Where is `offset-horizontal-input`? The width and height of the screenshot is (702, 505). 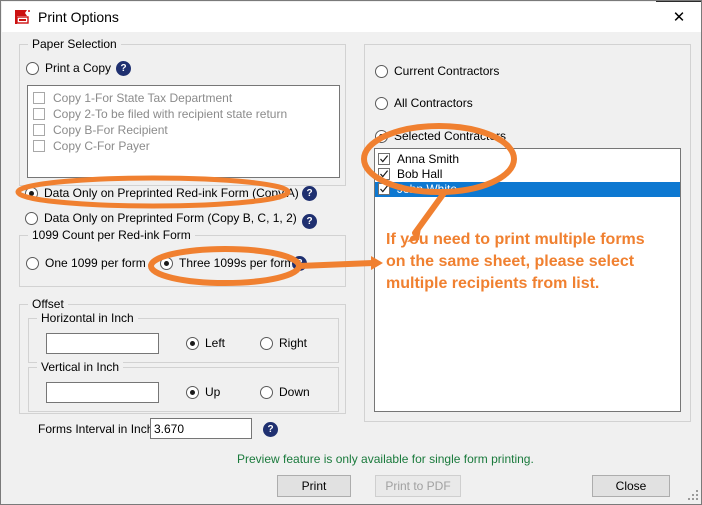 offset-horizontal-input is located at coordinates (102, 343).